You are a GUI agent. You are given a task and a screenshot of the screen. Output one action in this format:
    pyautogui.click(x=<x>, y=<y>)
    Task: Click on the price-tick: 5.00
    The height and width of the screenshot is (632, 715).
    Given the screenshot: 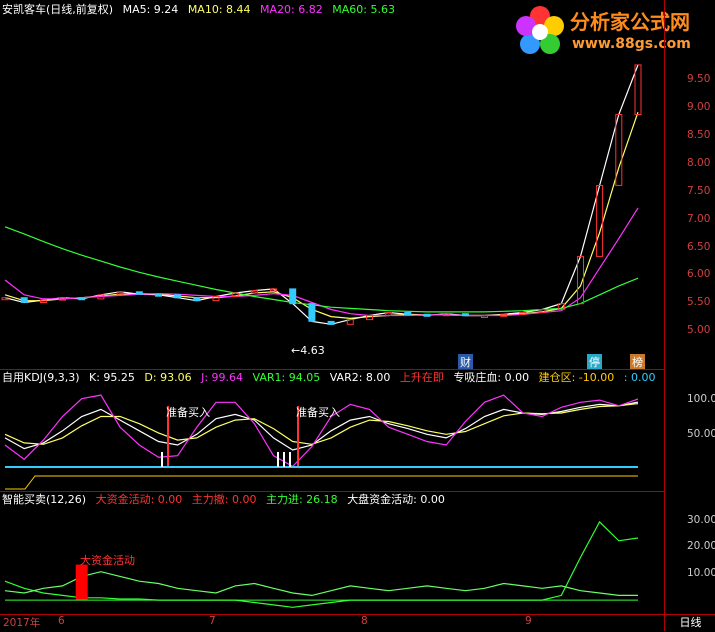 What is the action you would take?
    pyautogui.click(x=699, y=330)
    